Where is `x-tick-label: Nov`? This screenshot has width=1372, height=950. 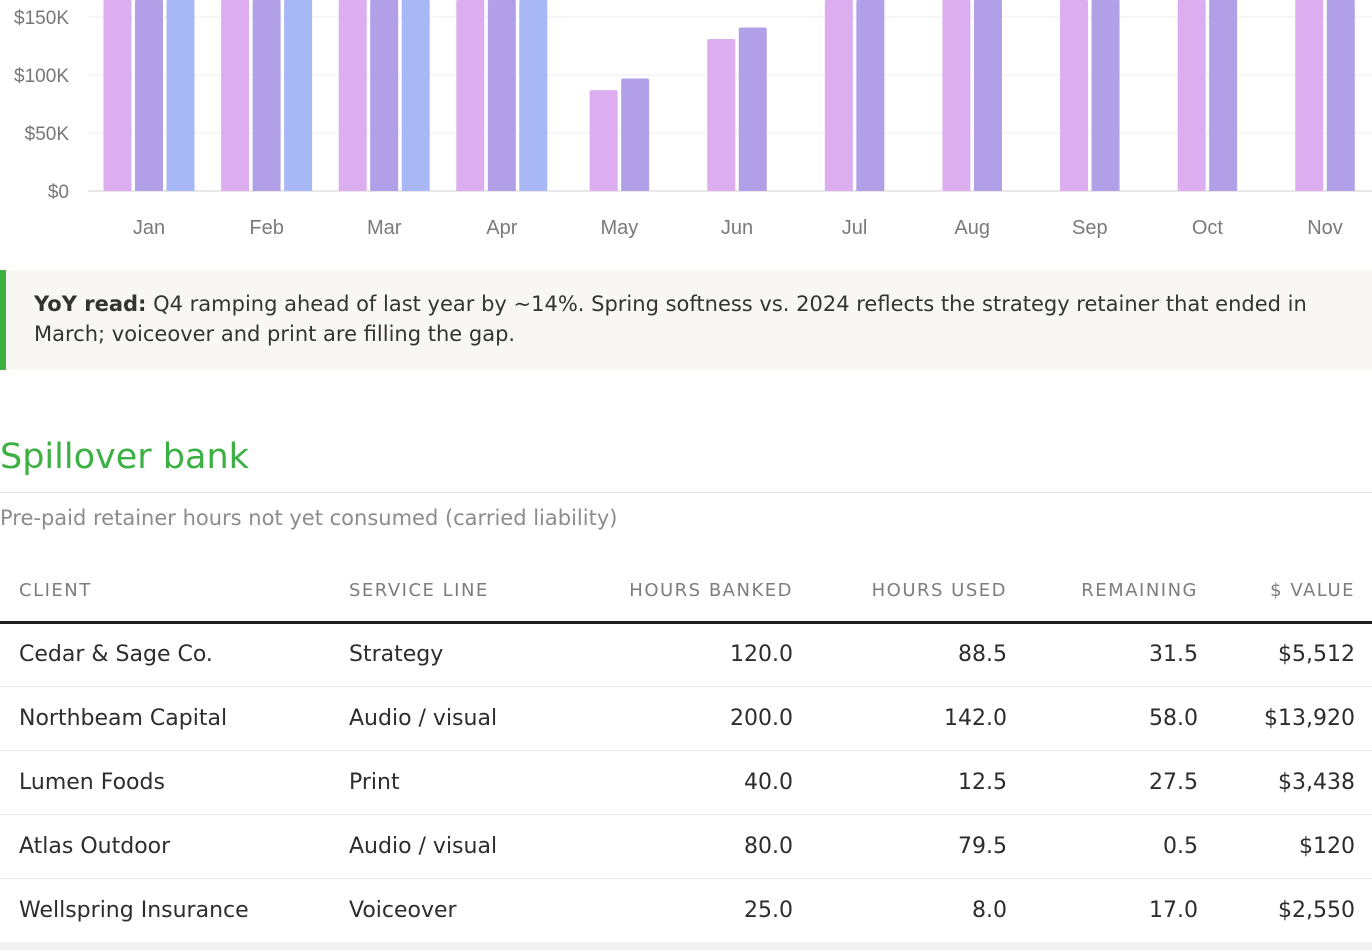 x-tick-label: Nov is located at coordinates (1325, 228).